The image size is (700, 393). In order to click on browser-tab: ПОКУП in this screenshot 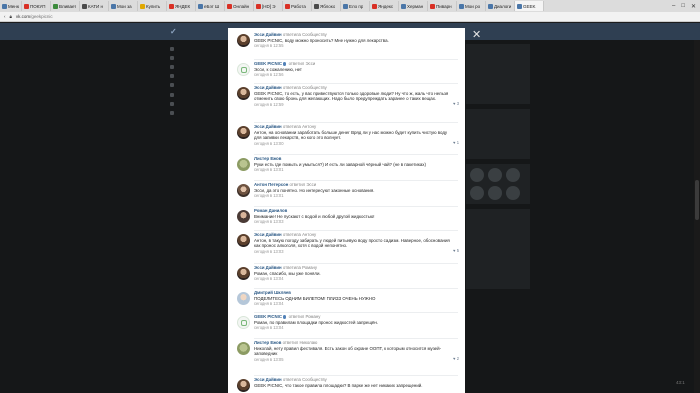, I will do `click(36, 6)`.